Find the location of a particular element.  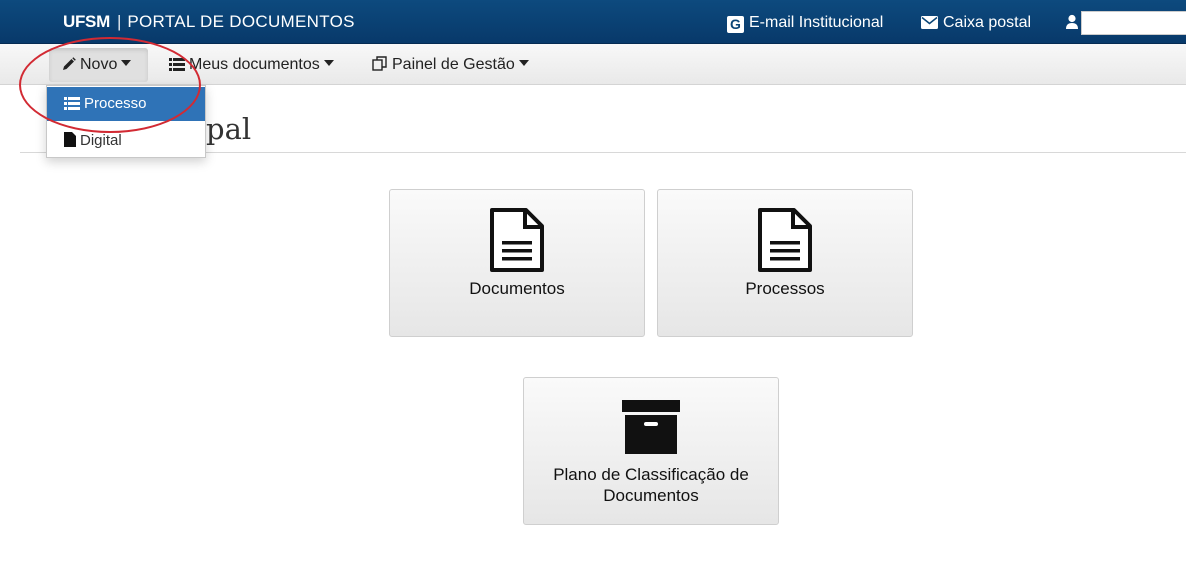

tile-processos: Processos is located at coordinates (785, 263).